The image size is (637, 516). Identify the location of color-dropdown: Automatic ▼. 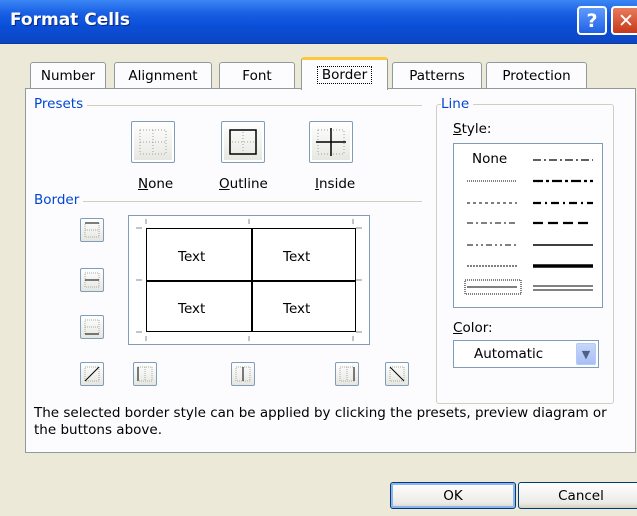
(526, 354).